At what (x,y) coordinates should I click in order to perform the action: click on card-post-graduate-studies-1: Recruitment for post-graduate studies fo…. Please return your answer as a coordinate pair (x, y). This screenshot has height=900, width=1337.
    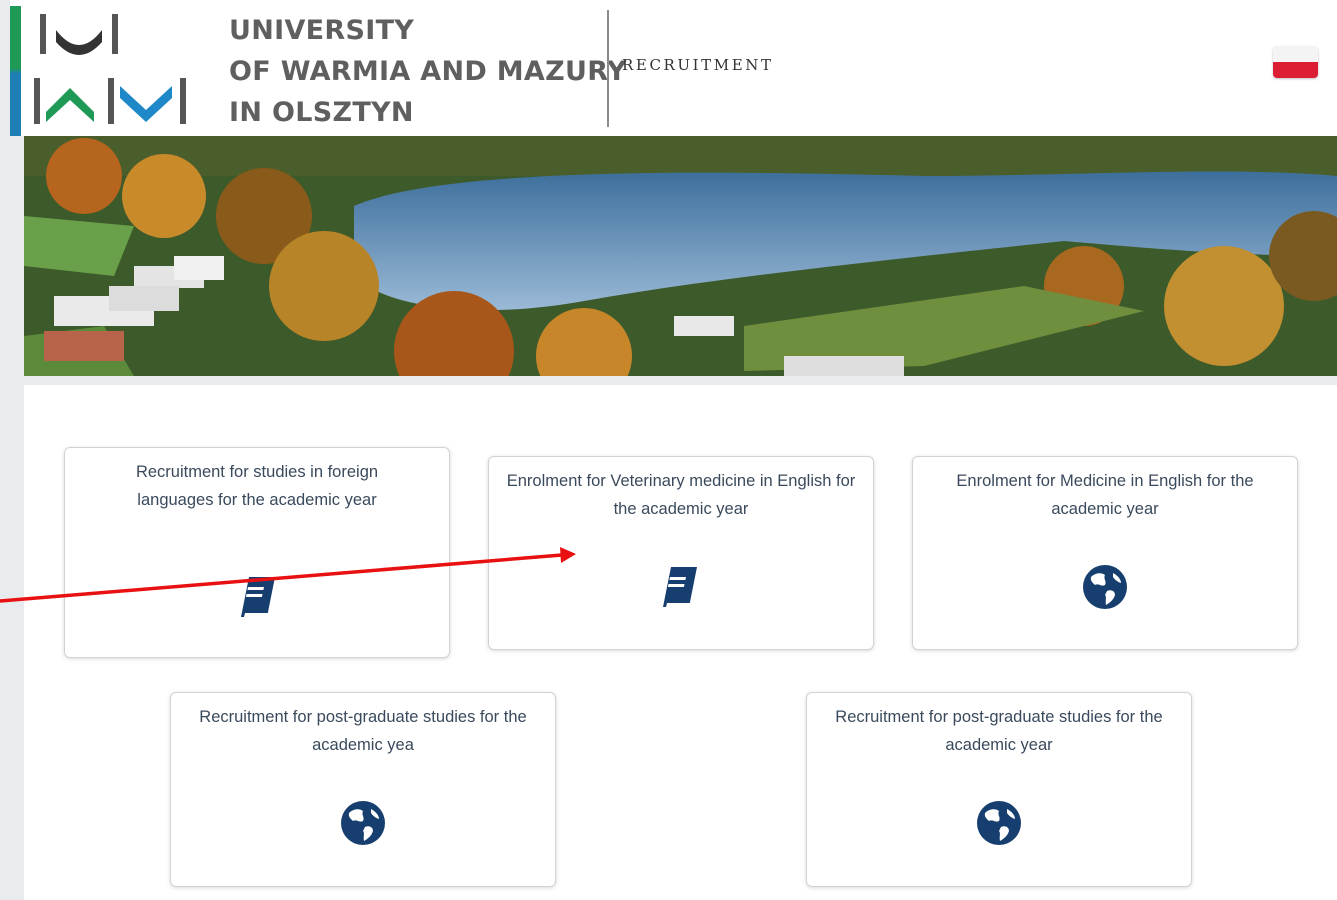
    Looking at the image, I should click on (363, 789).